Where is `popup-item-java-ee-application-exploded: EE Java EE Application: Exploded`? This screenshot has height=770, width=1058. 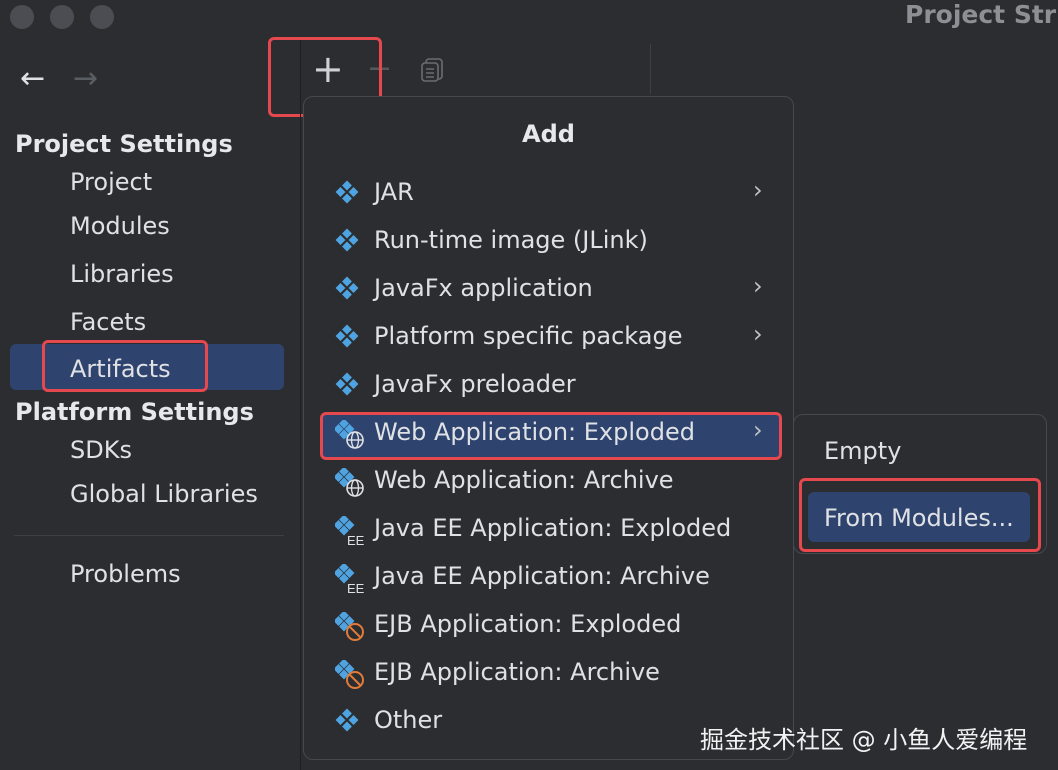
popup-item-java-ee-application-exploded: EE Java EE Application: Exploded is located at coordinates (548, 530).